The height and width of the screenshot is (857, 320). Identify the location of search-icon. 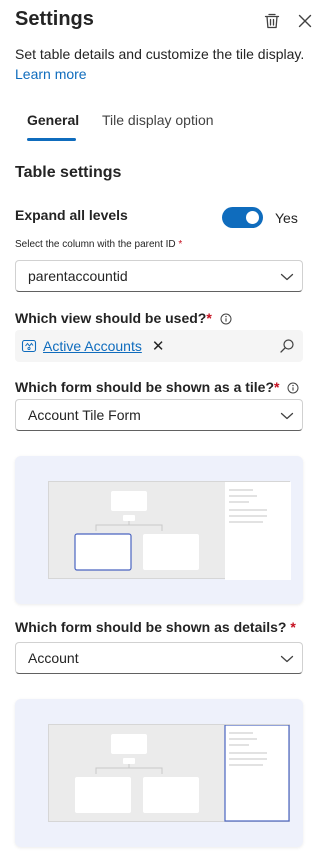
(287, 346).